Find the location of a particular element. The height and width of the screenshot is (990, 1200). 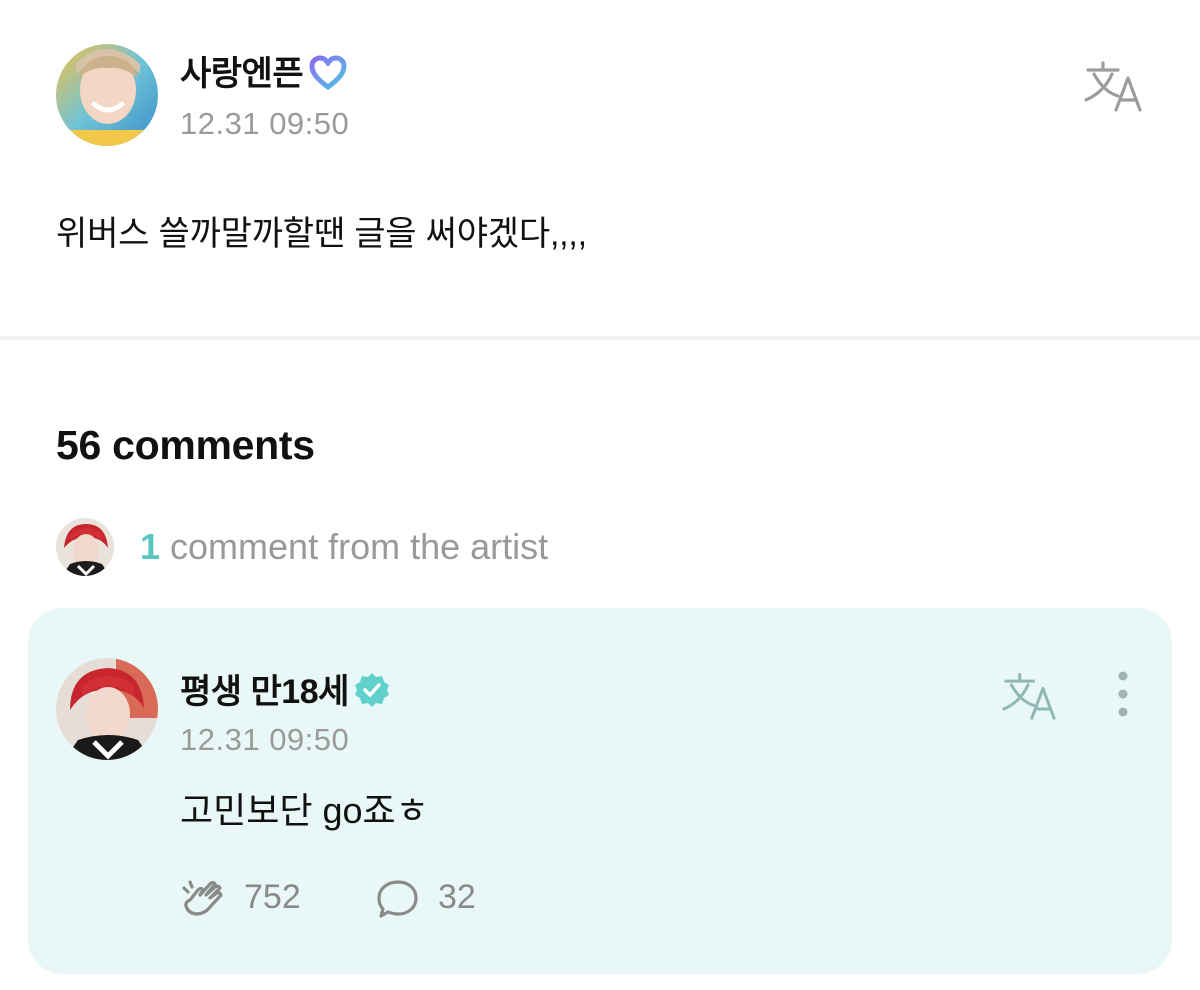

artist-avatar-small is located at coordinates (85, 547).